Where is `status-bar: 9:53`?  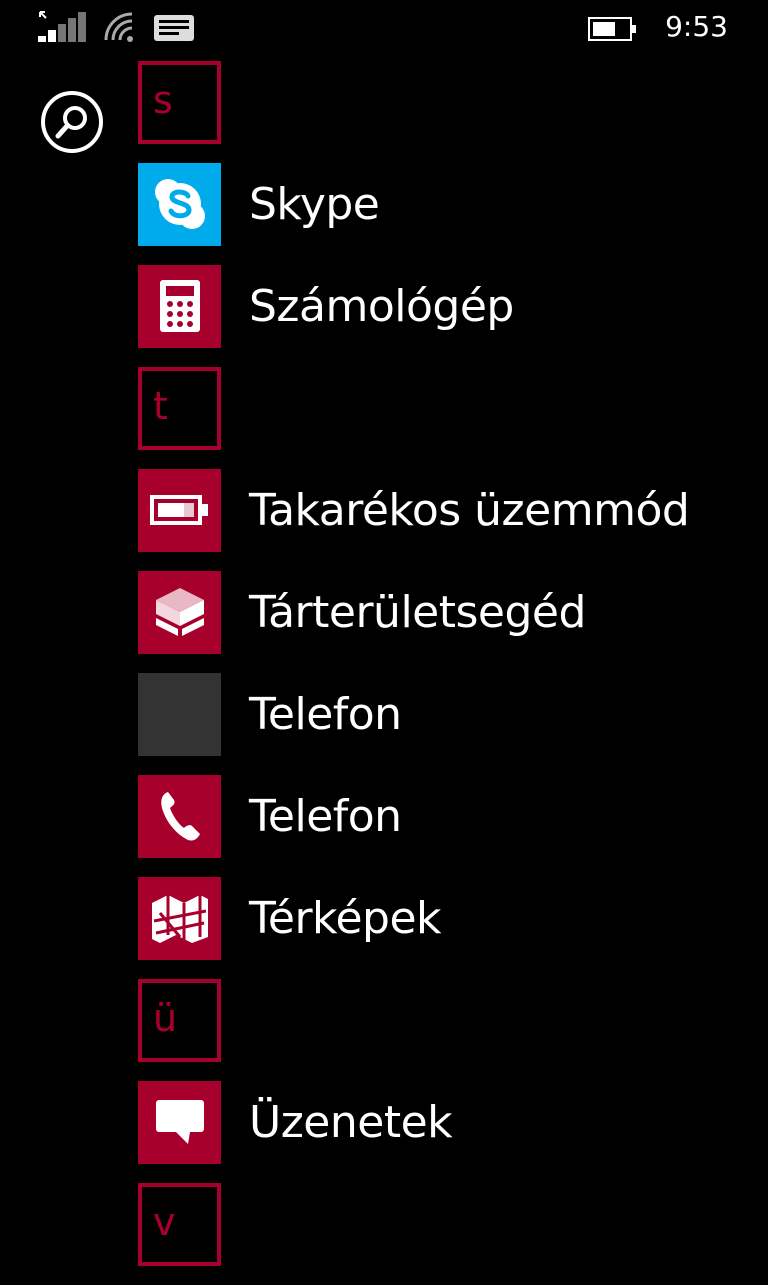 status-bar: 9:53 is located at coordinates (384, 28).